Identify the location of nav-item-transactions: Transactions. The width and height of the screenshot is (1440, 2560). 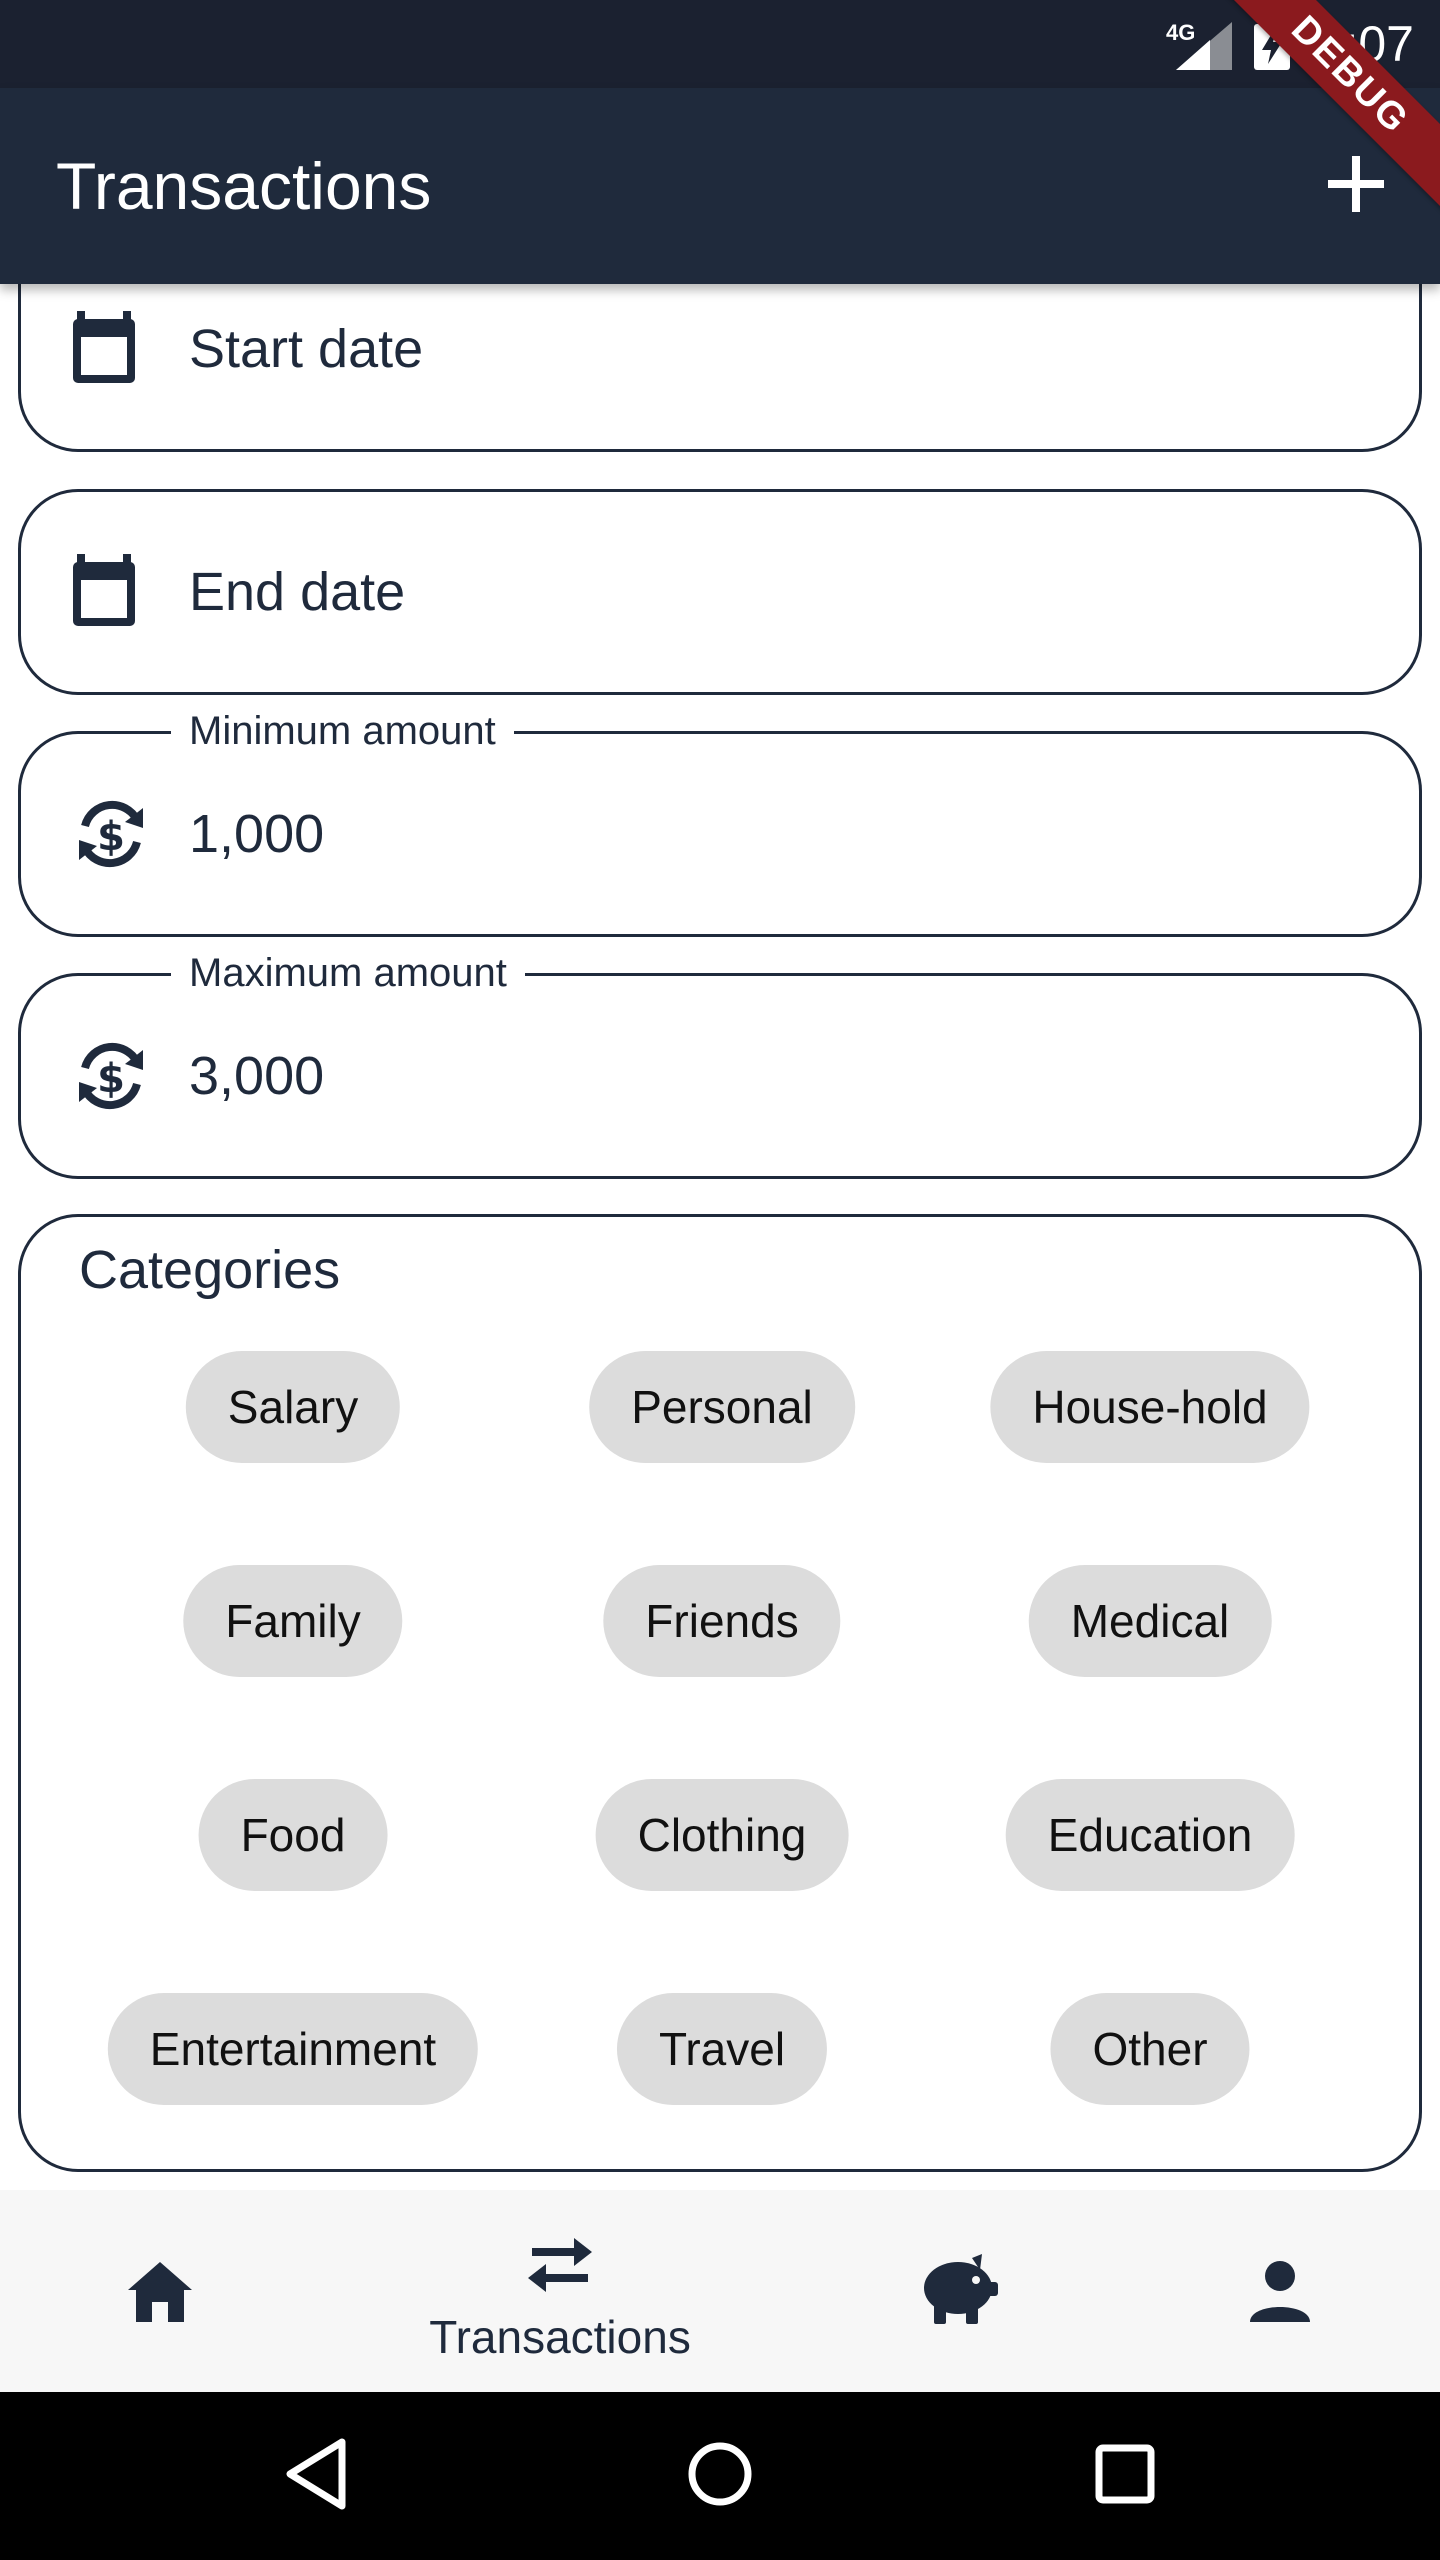
(560, 2291).